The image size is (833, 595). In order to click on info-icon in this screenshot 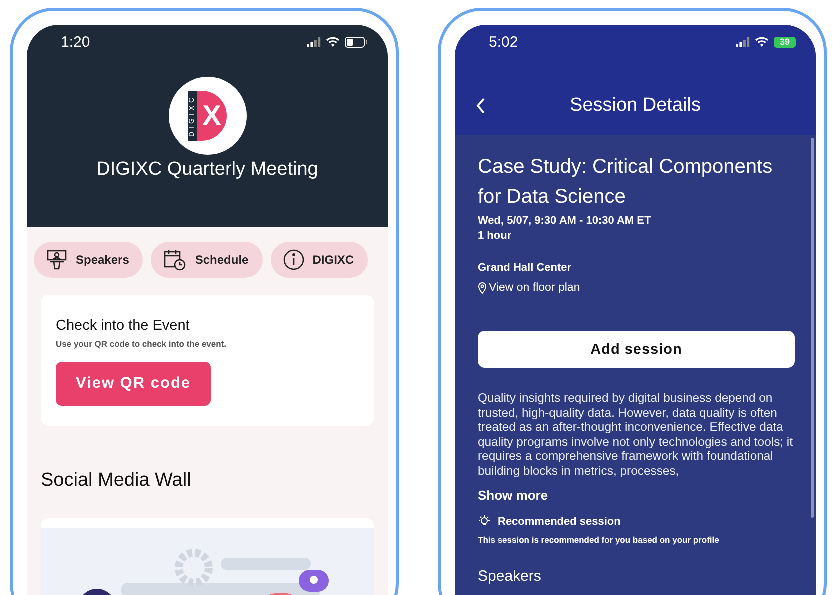, I will do `click(293, 260)`.